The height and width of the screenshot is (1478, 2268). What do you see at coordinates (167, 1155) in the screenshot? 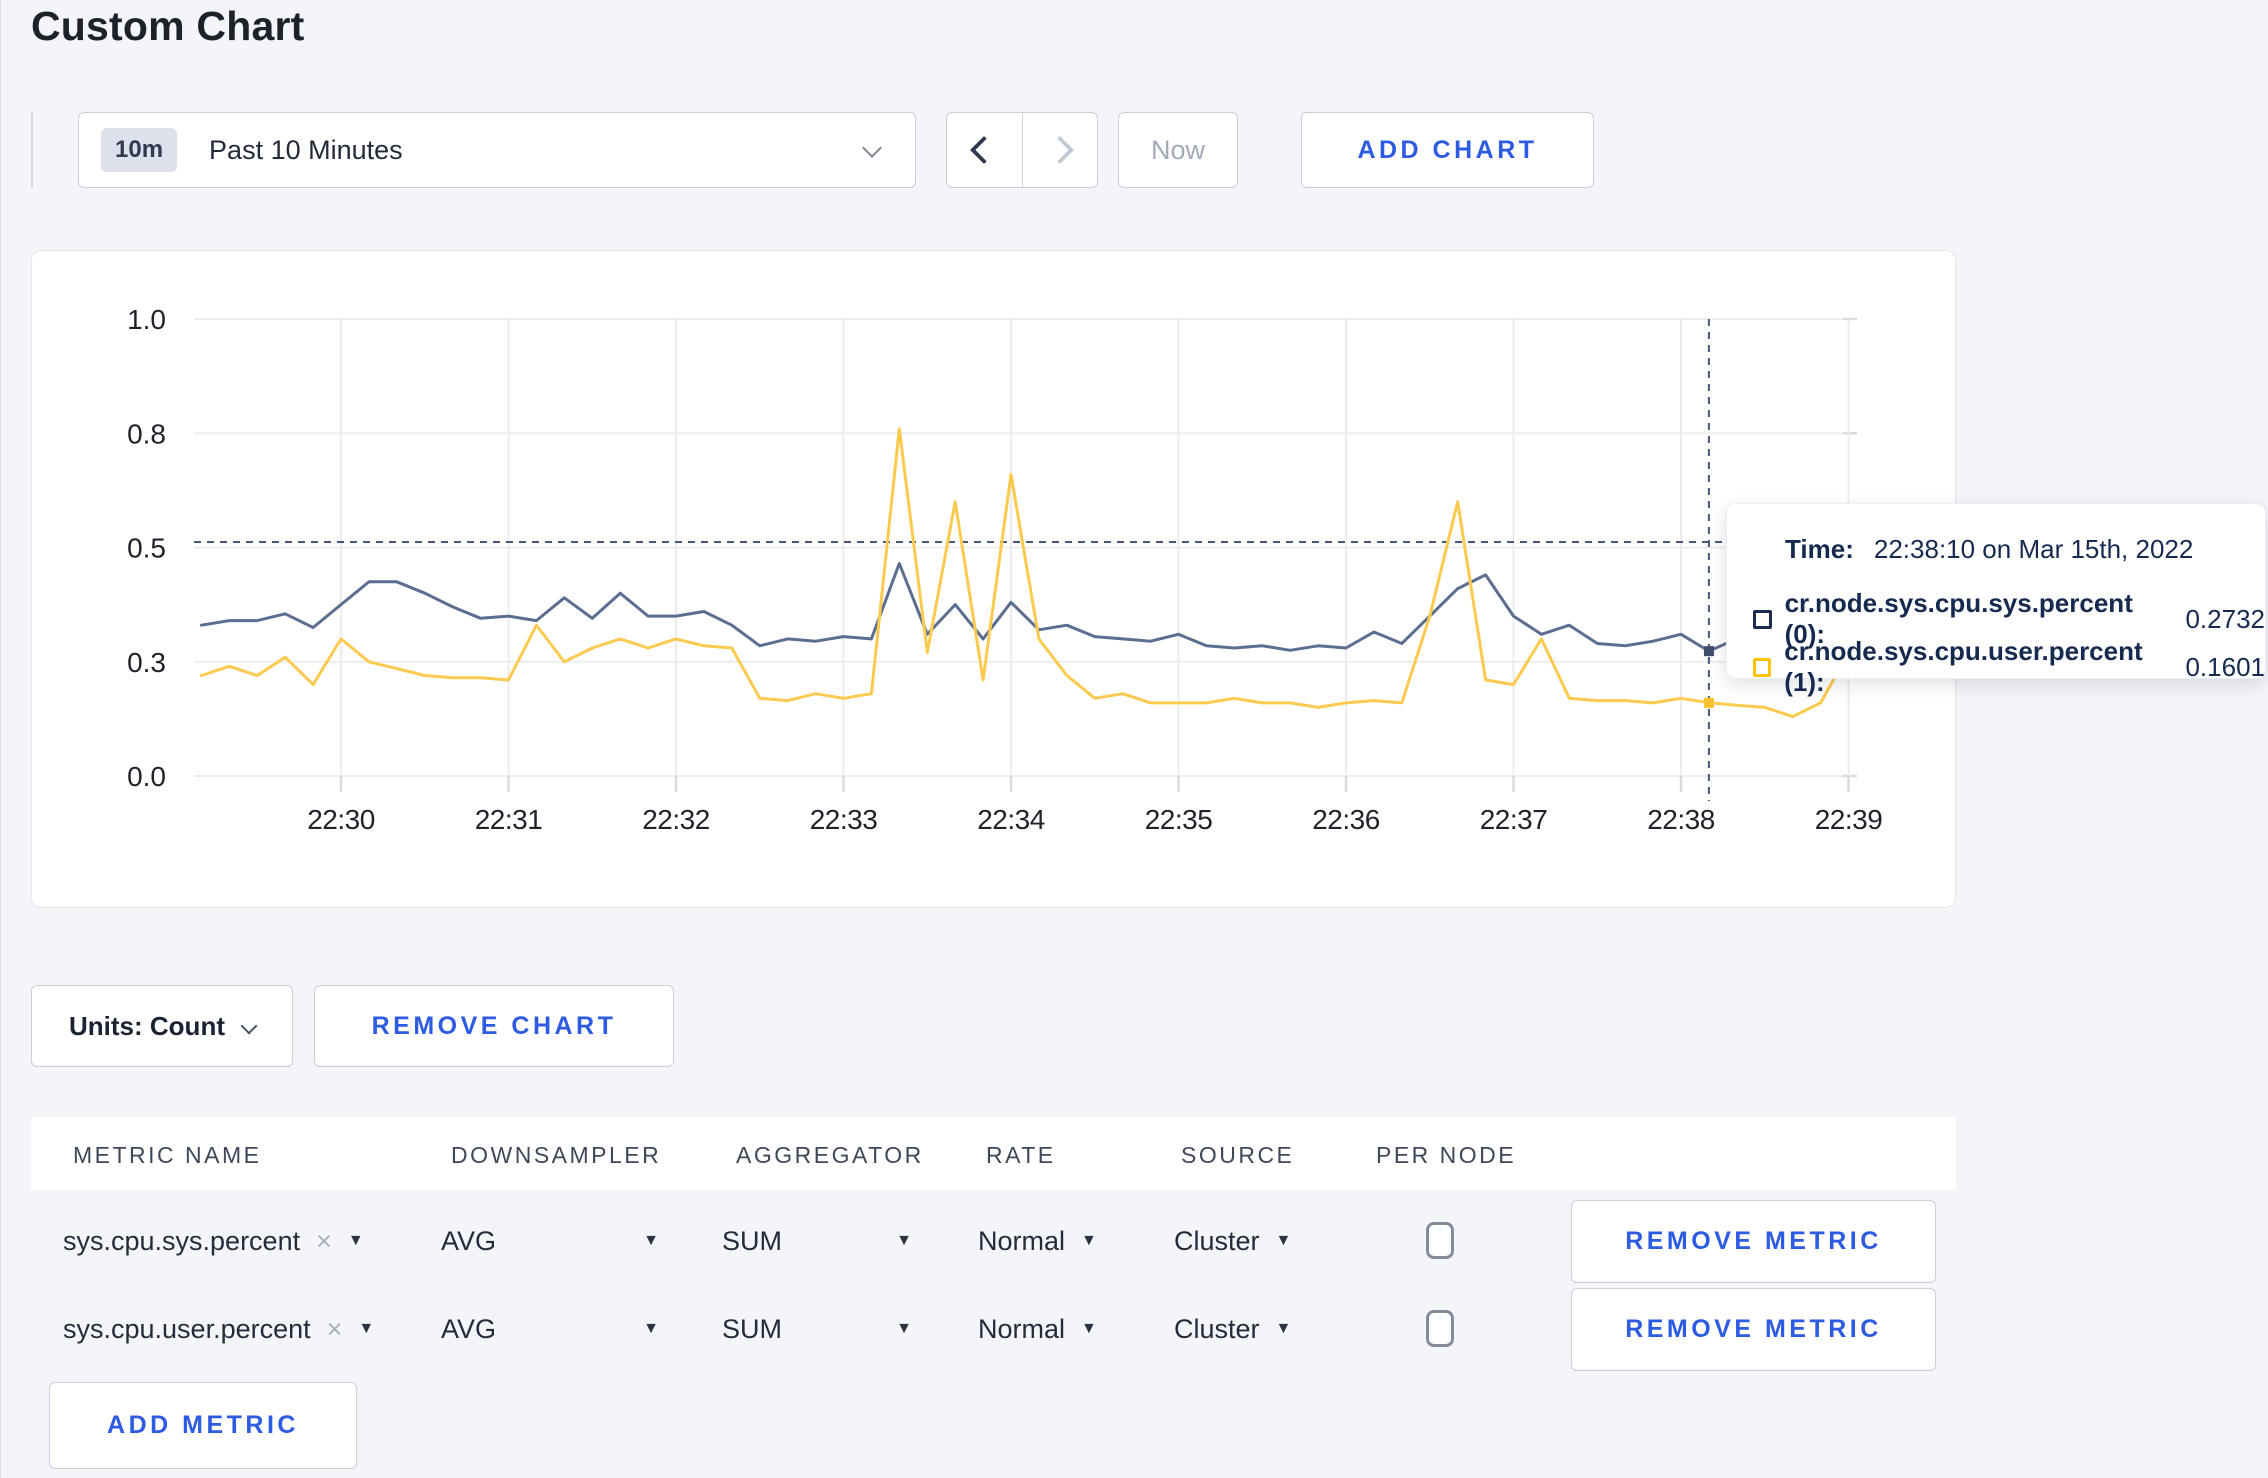
I see `col-header-metric-name: METRIC NAME` at bounding box center [167, 1155].